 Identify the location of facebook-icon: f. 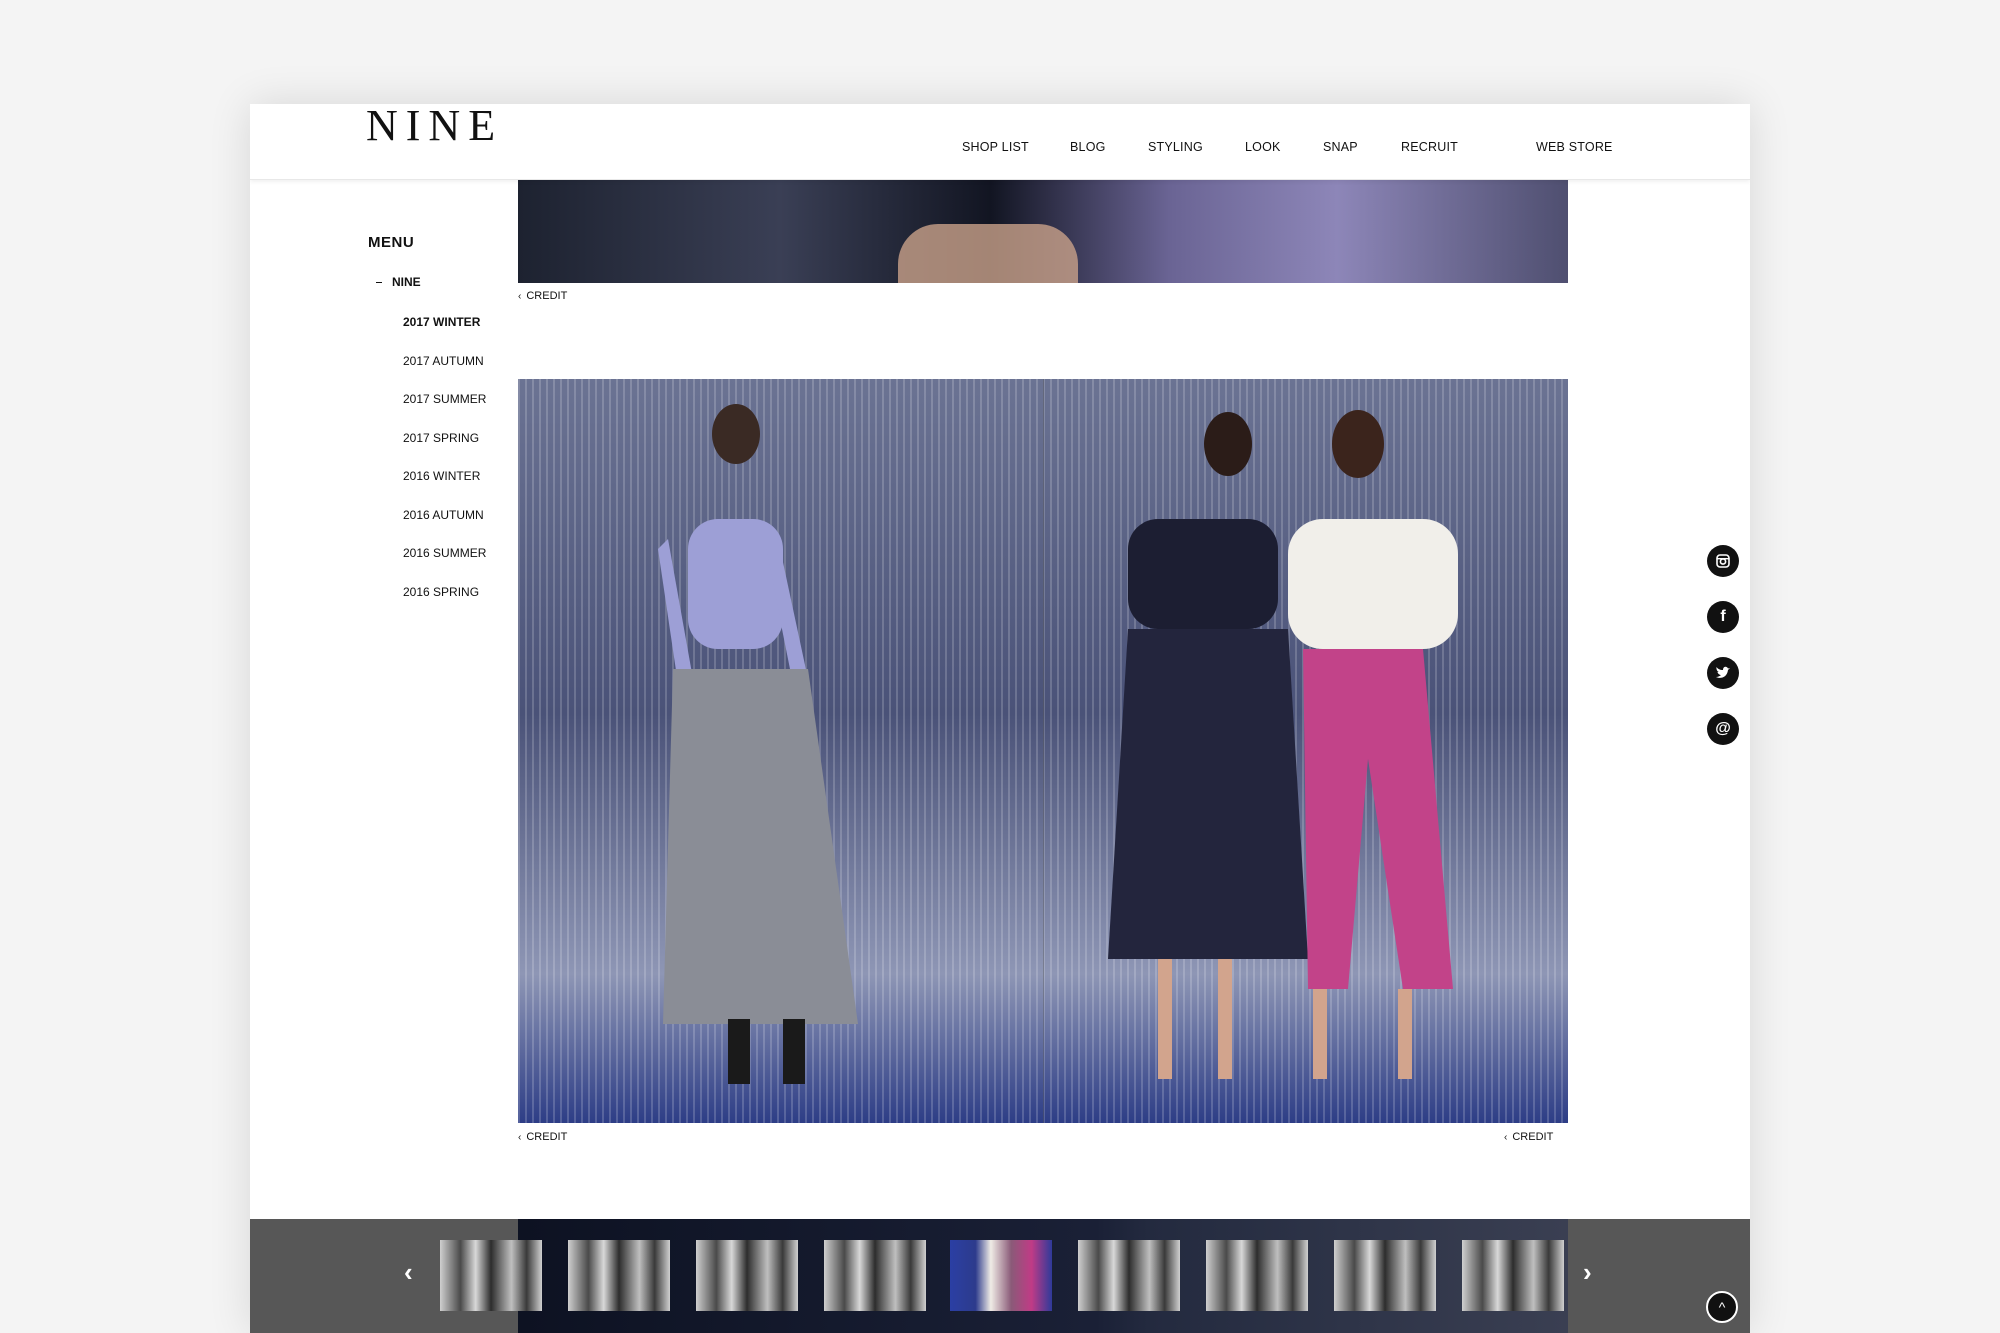
(1723, 617).